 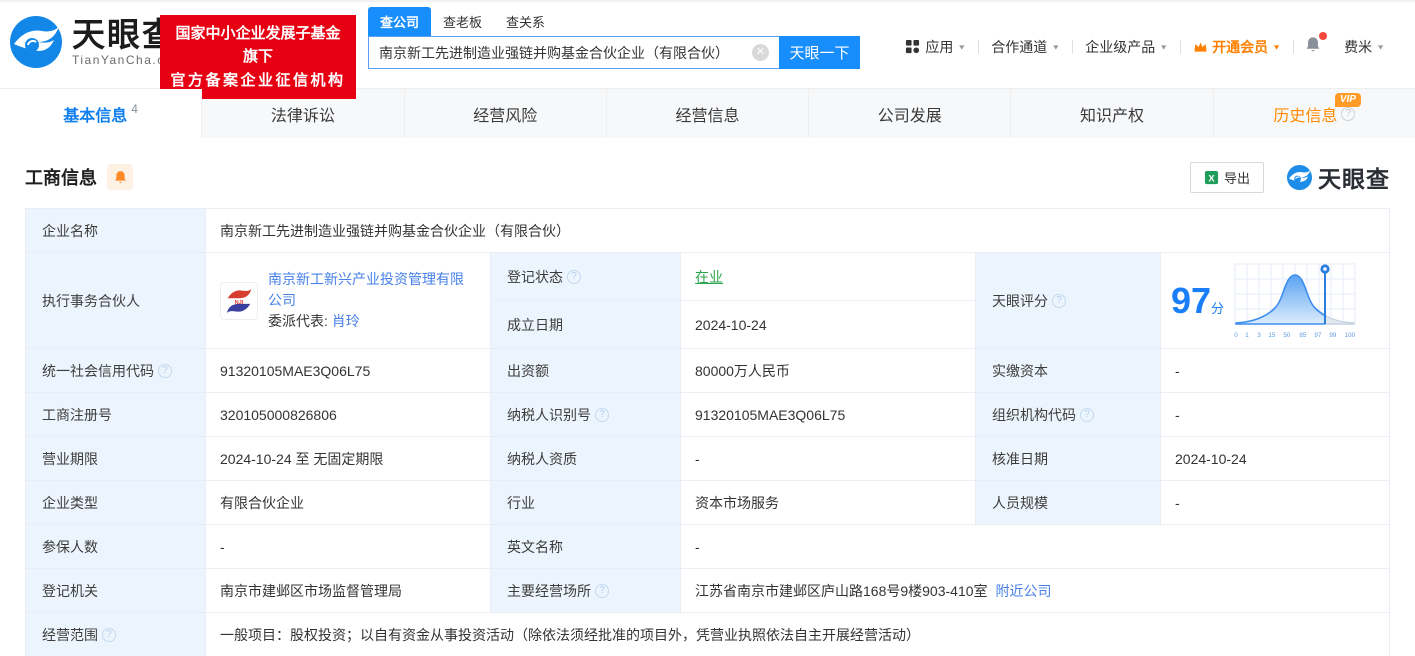 What do you see at coordinates (506, 113) in the screenshot?
I see `tab-risk: 经营风险` at bounding box center [506, 113].